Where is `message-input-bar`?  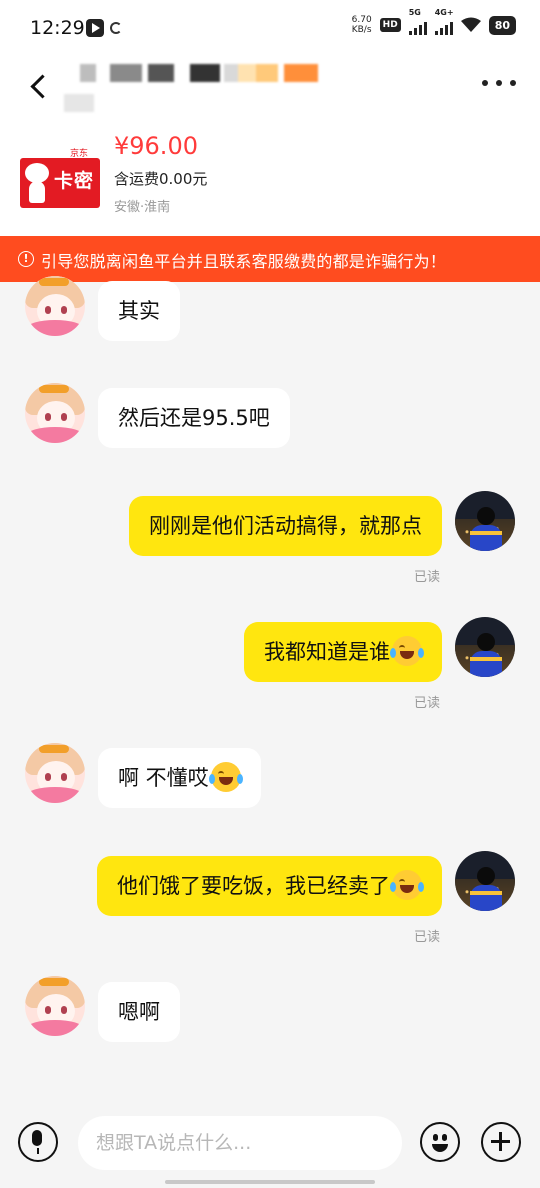
message-input-bar is located at coordinates (270, 1144).